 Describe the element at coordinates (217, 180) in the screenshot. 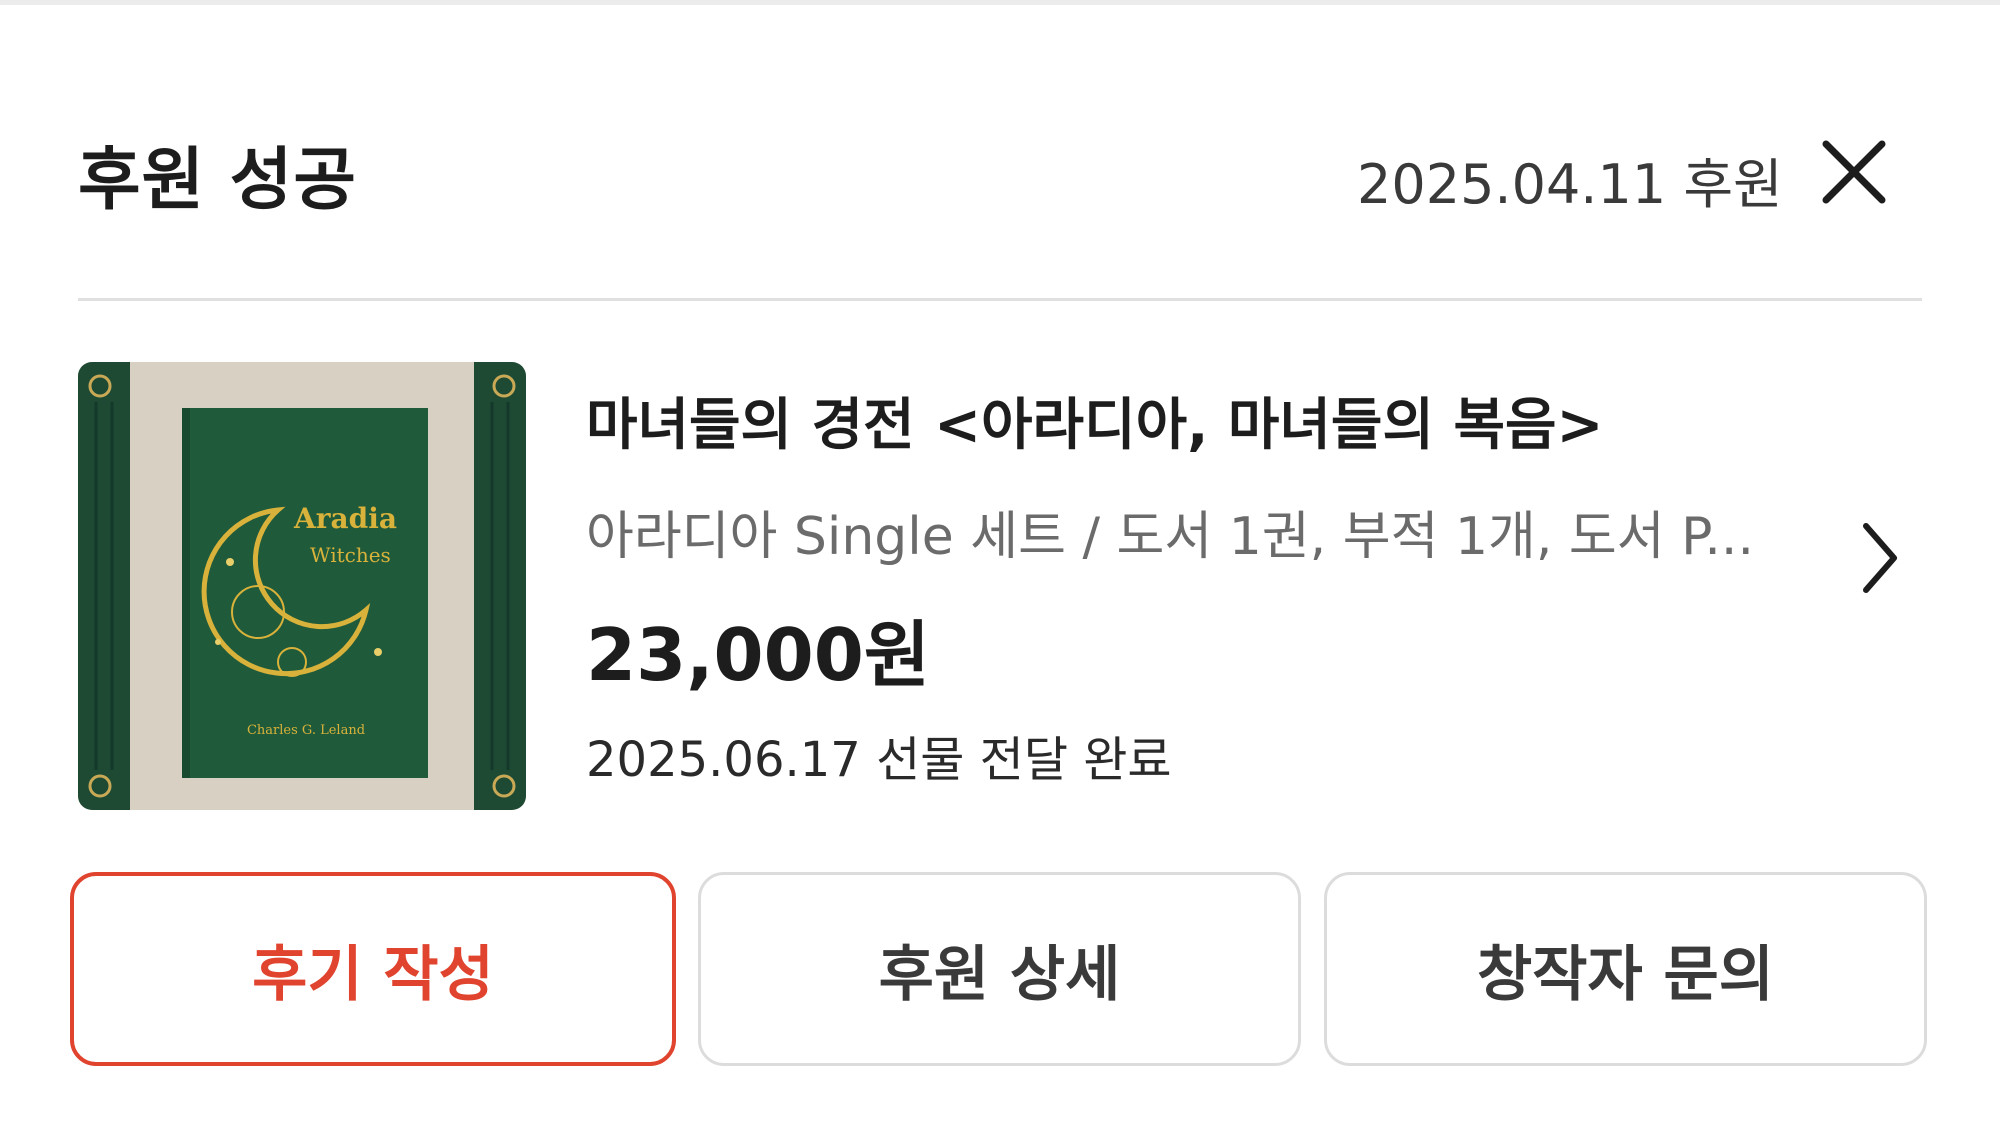

I see `page-title: 후원 성공` at that location.